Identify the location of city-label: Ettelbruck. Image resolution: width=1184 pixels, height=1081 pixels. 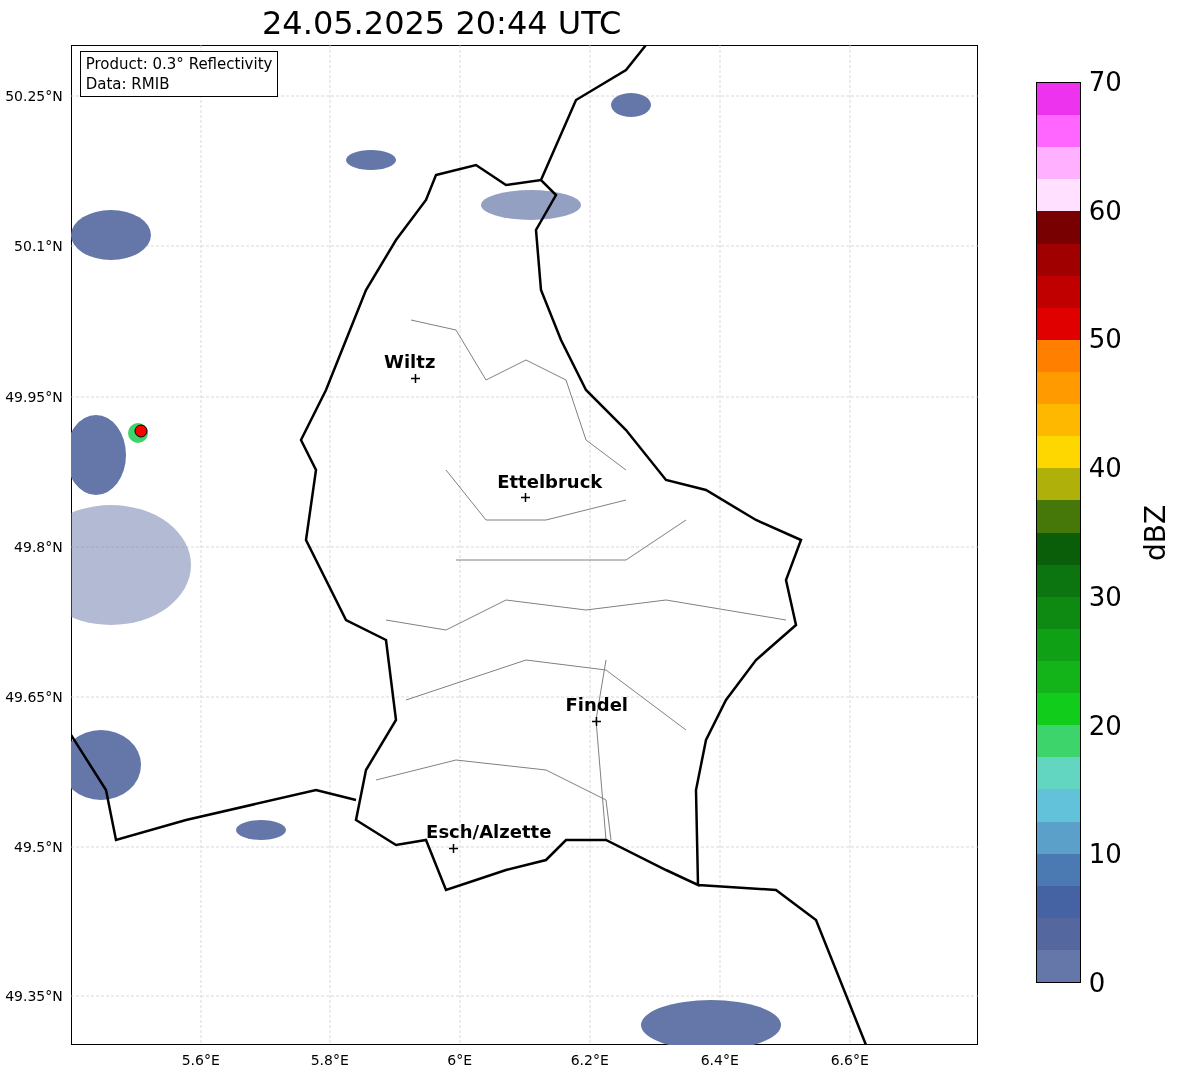
(550, 482).